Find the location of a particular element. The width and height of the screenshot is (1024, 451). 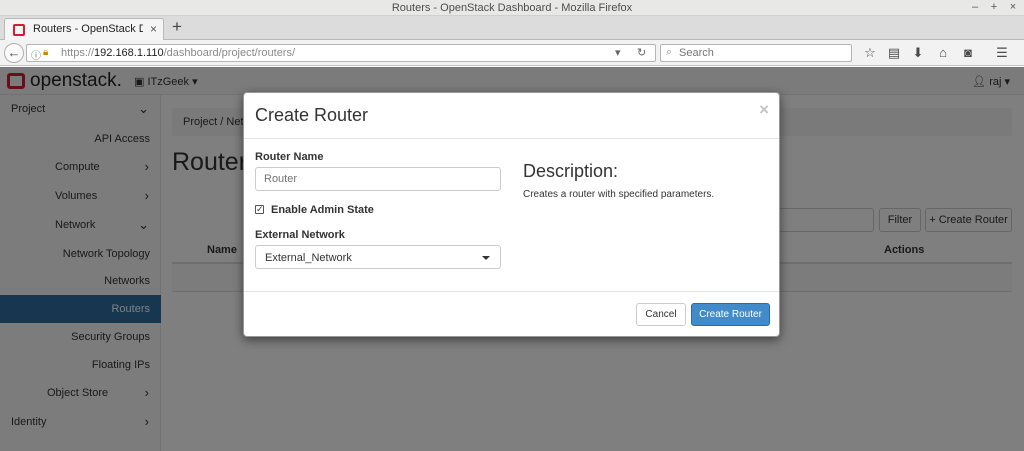

search-box: ⌕ is located at coordinates (756, 53).